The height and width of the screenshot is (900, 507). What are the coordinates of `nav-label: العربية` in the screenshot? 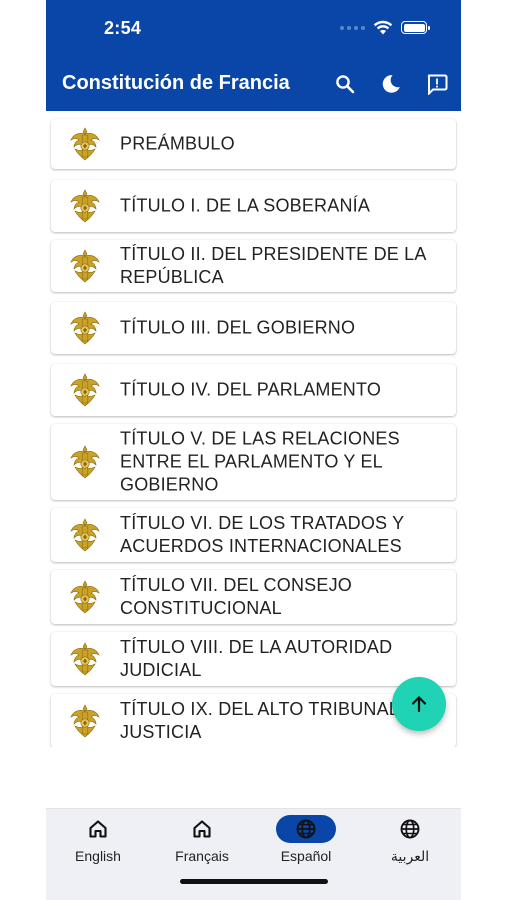 It's located at (410, 856).